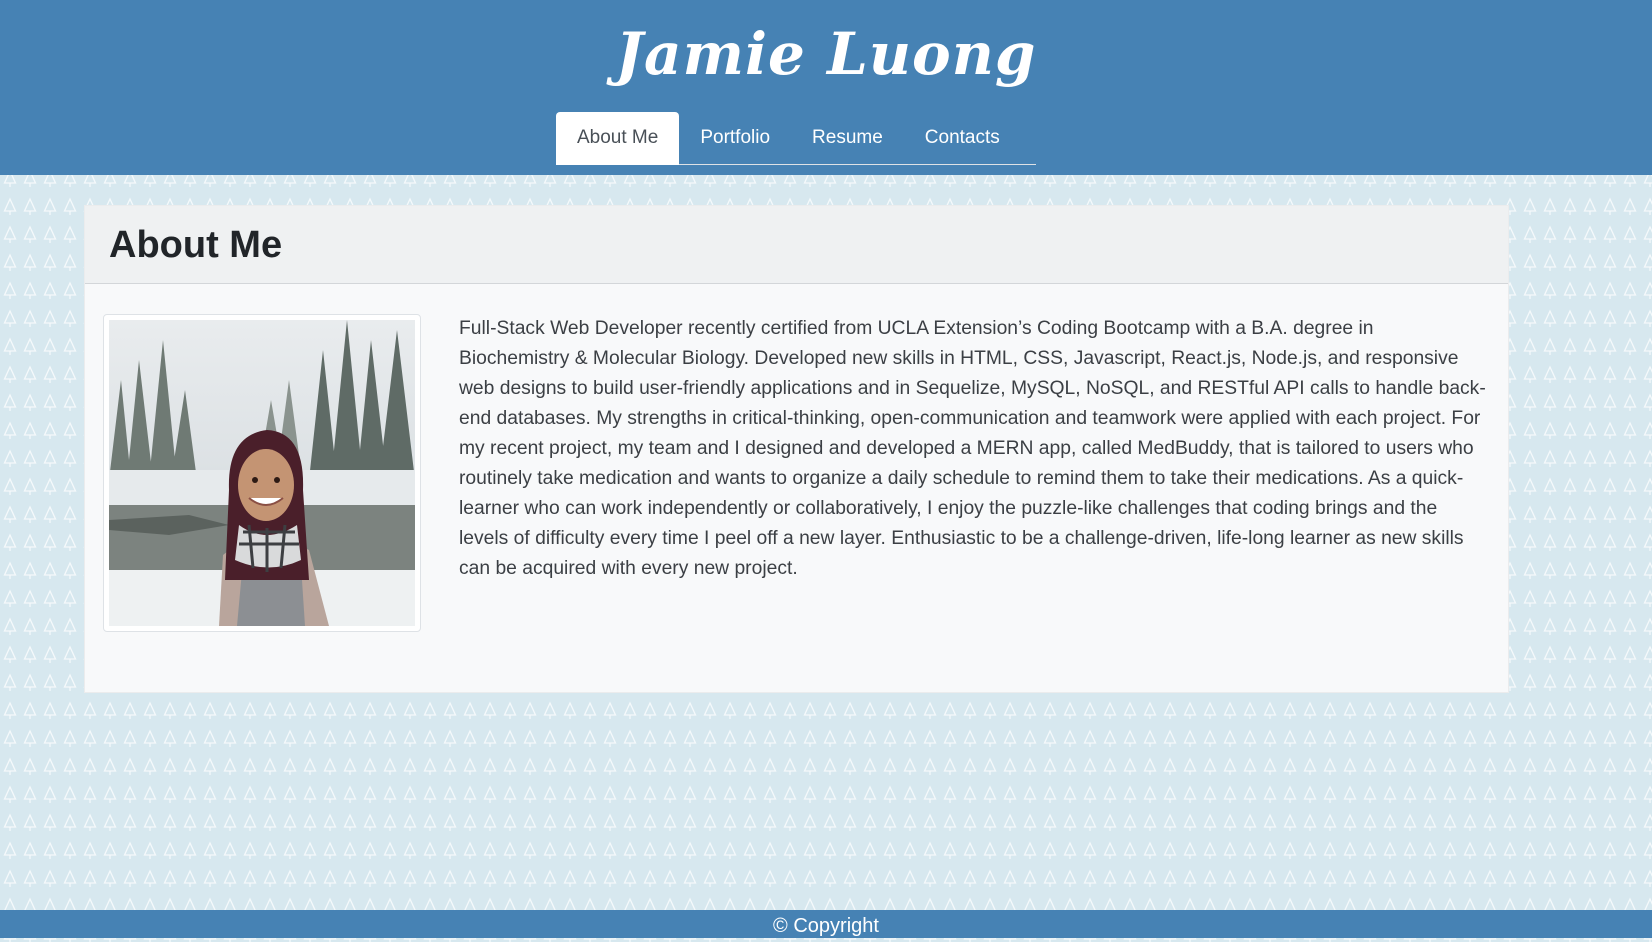  What do you see at coordinates (962, 138) in the screenshot?
I see `tab-contacts: Contacts` at bounding box center [962, 138].